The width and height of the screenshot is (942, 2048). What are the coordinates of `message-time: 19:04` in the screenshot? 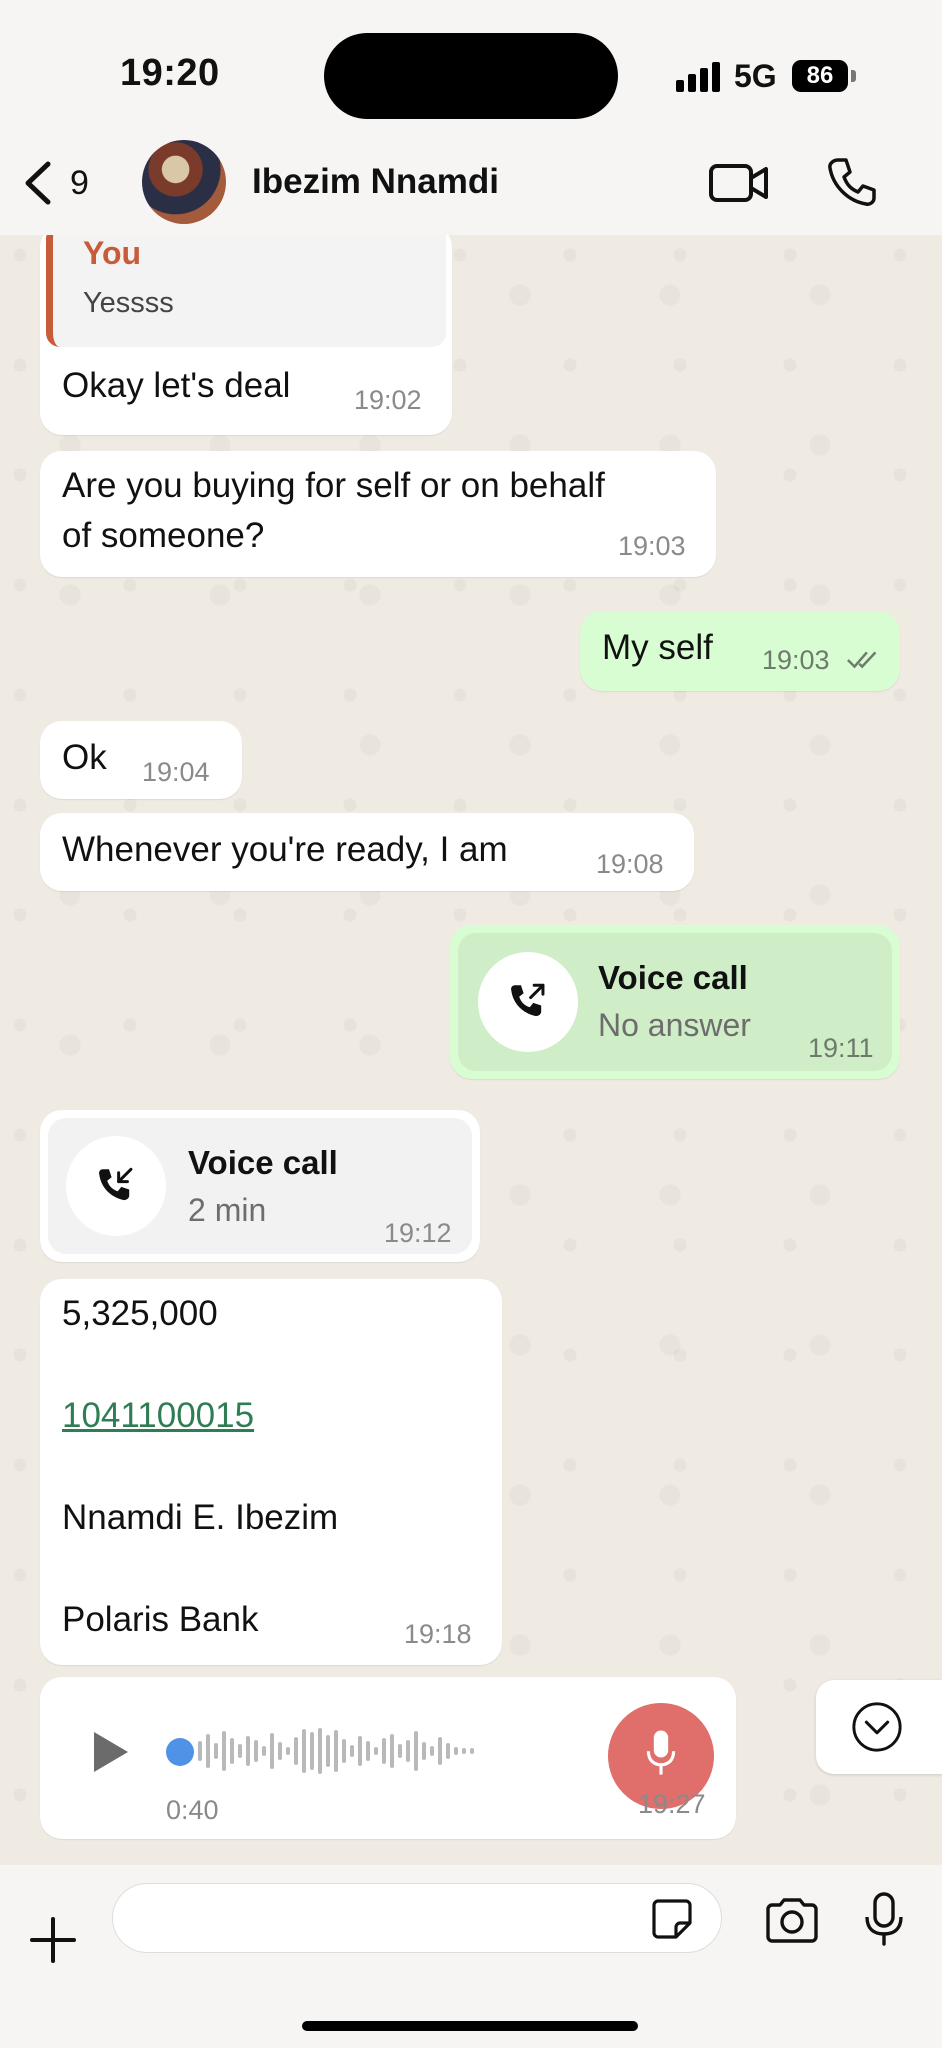 It's located at (176, 772).